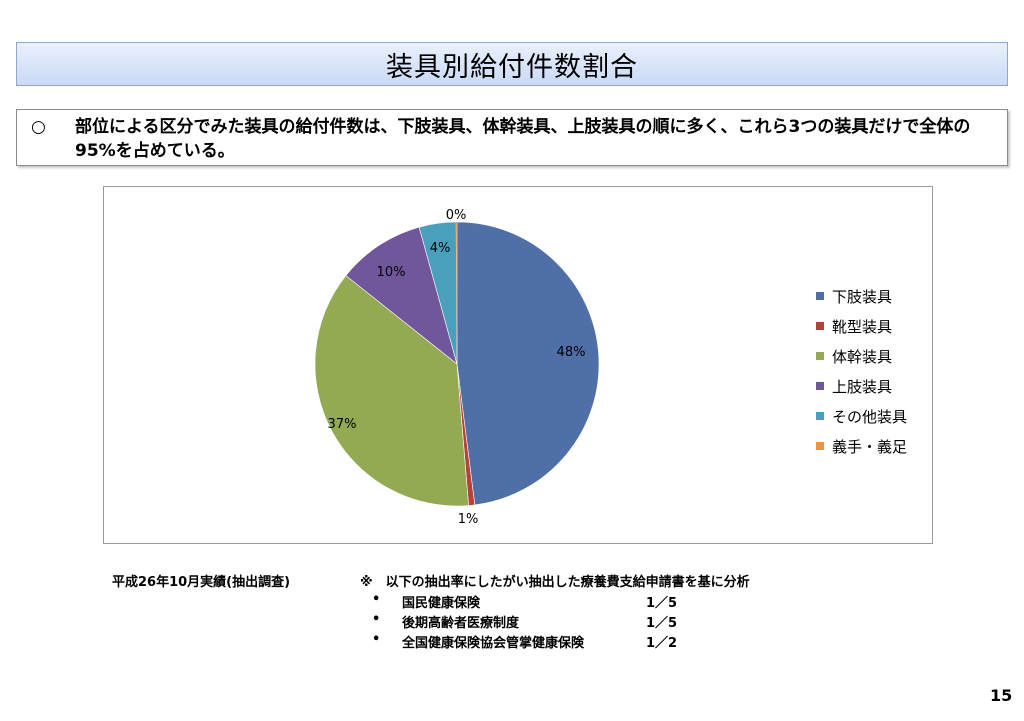 Image resolution: width=1024 pixels, height=721 pixels. What do you see at coordinates (862, 296) in the screenshot?
I see `legend-label: 下肢装具` at bounding box center [862, 296].